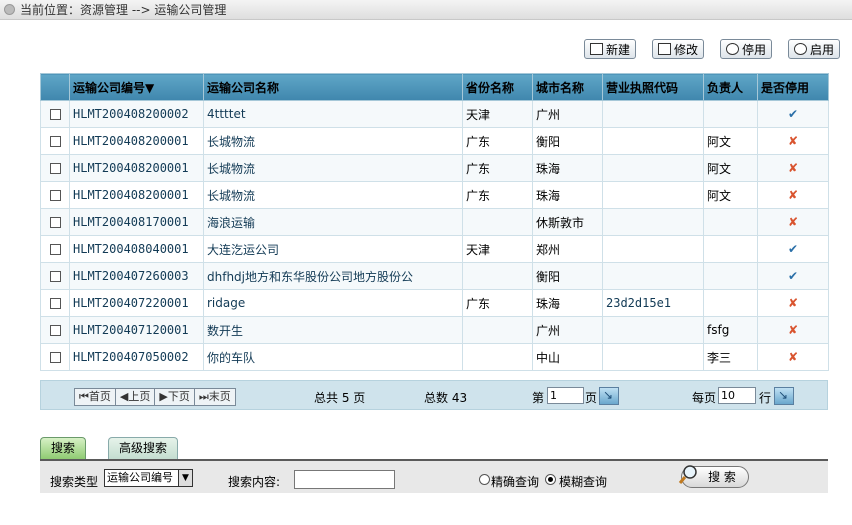 The height and width of the screenshot is (525, 852). What do you see at coordinates (746, 49) in the screenshot?
I see `disable-button: 停用` at bounding box center [746, 49].